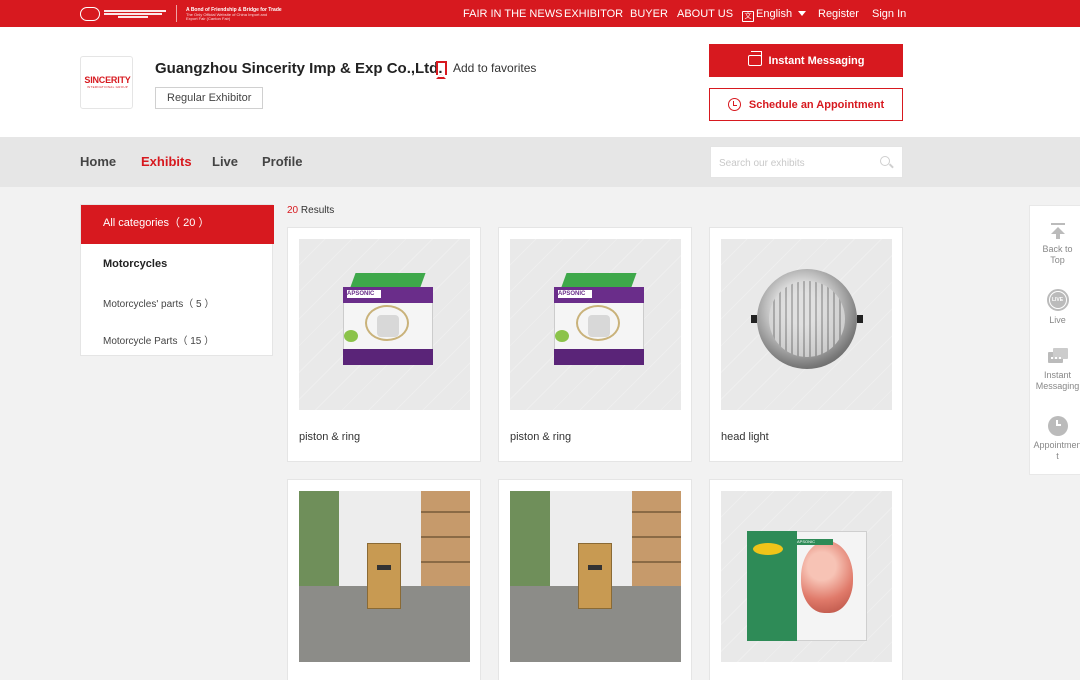 This screenshot has width=1080, height=680. Describe the element at coordinates (802, 13) in the screenshot. I see `chevron-down-icon` at that location.